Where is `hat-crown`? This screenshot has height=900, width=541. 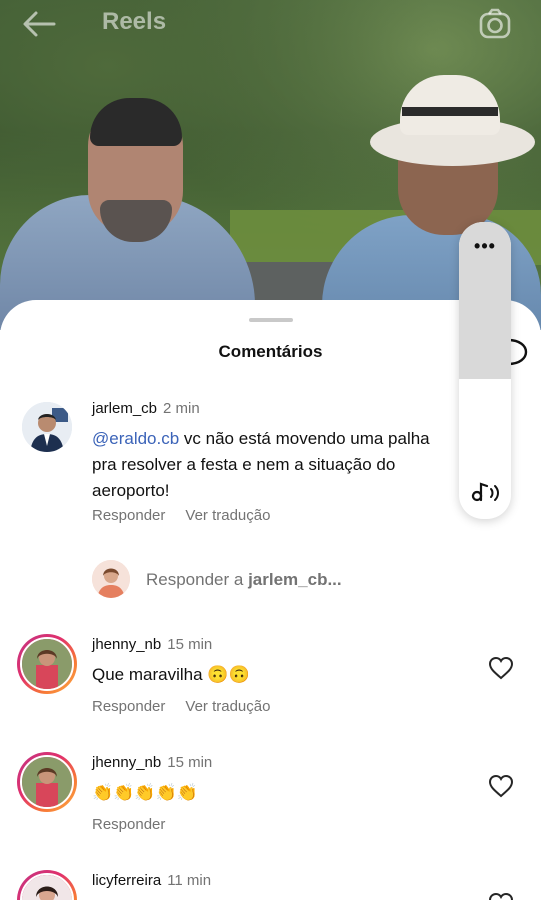
hat-crown is located at coordinates (450, 105).